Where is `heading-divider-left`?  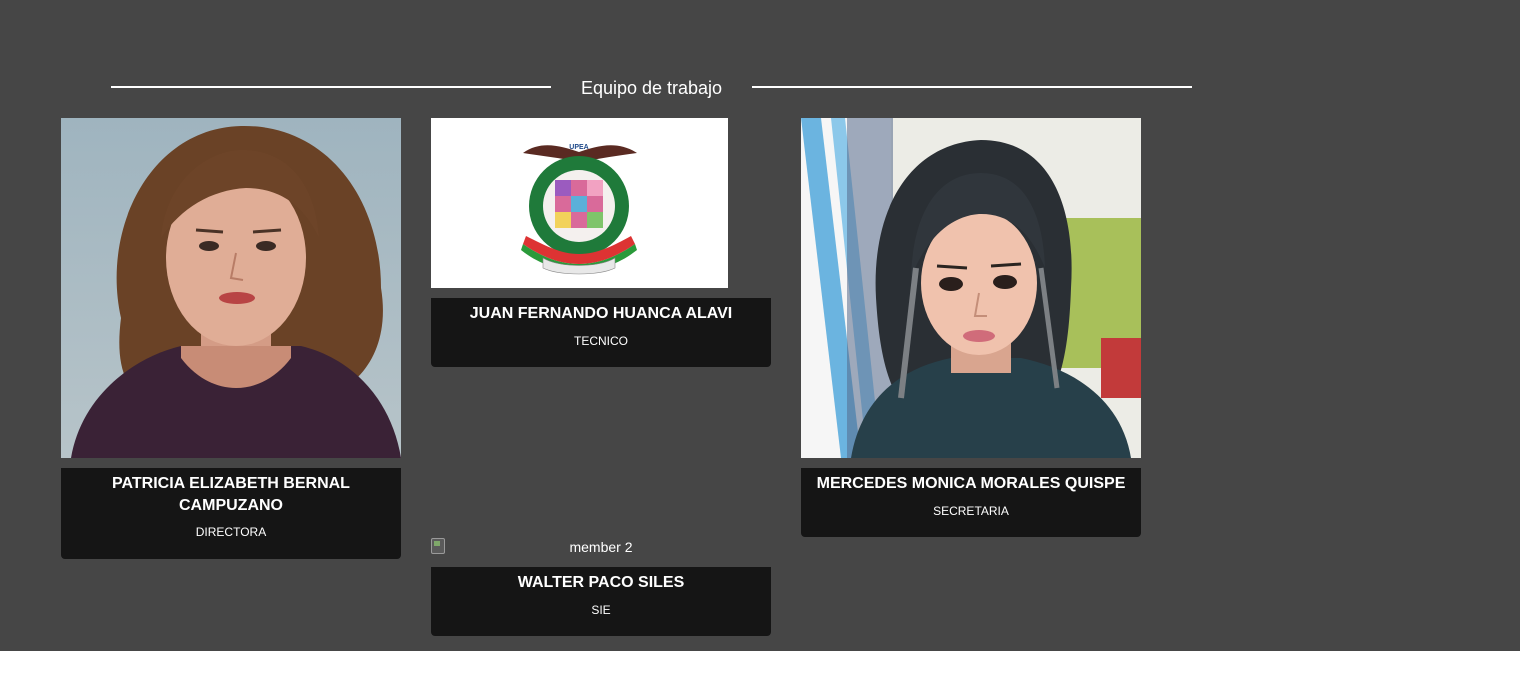
heading-divider-left is located at coordinates (331, 87).